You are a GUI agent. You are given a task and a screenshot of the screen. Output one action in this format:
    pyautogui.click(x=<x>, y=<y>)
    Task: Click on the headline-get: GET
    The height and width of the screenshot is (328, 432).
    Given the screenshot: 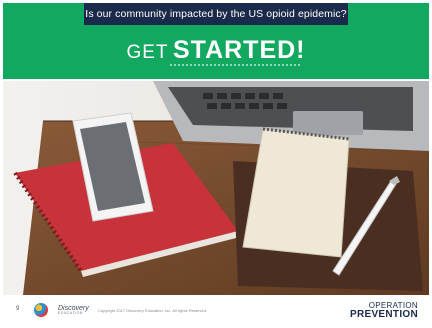 What is the action you would take?
    pyautogui.click(x=147, y=52)
    